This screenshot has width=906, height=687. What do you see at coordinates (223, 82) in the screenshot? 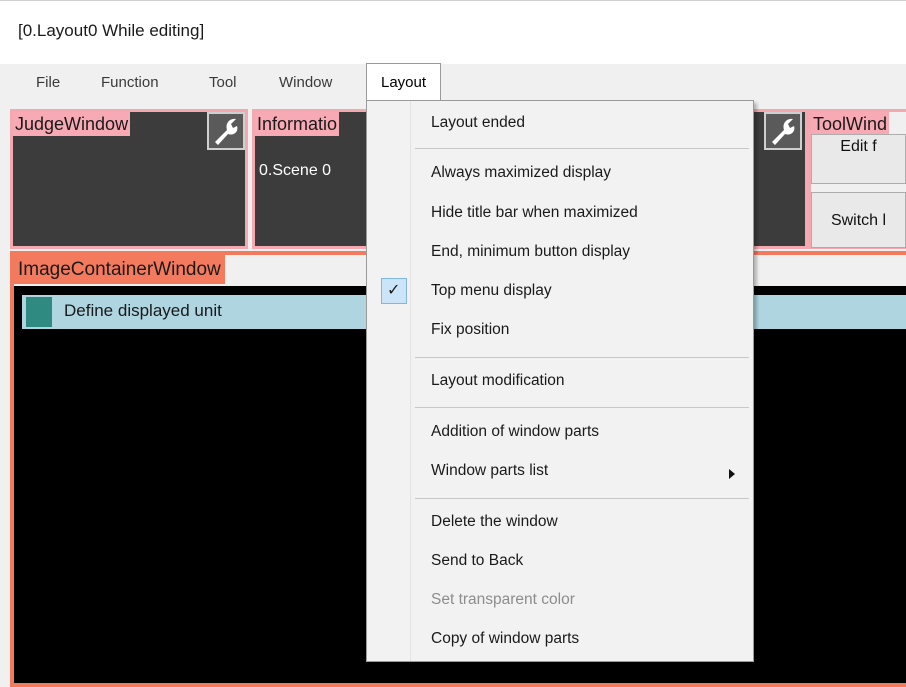
I see `menu-tool: Tool` at bounding box center [223, 82].